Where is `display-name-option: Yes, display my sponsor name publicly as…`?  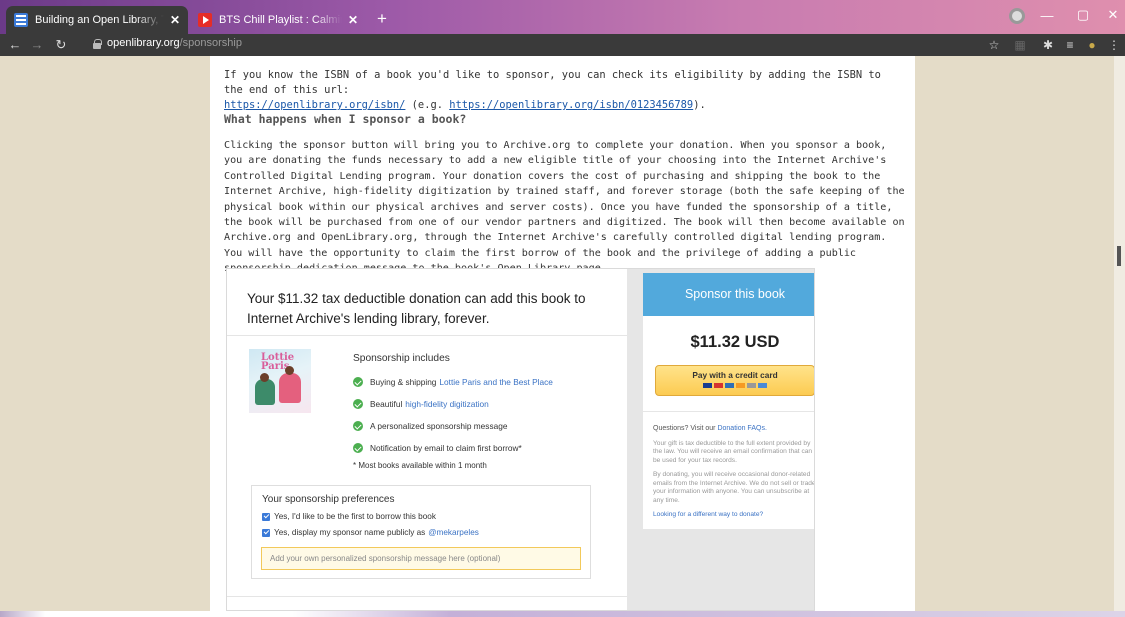
display-name-option: Yes, display my sponsor name publicly as… is located at coordinates (370, 532).